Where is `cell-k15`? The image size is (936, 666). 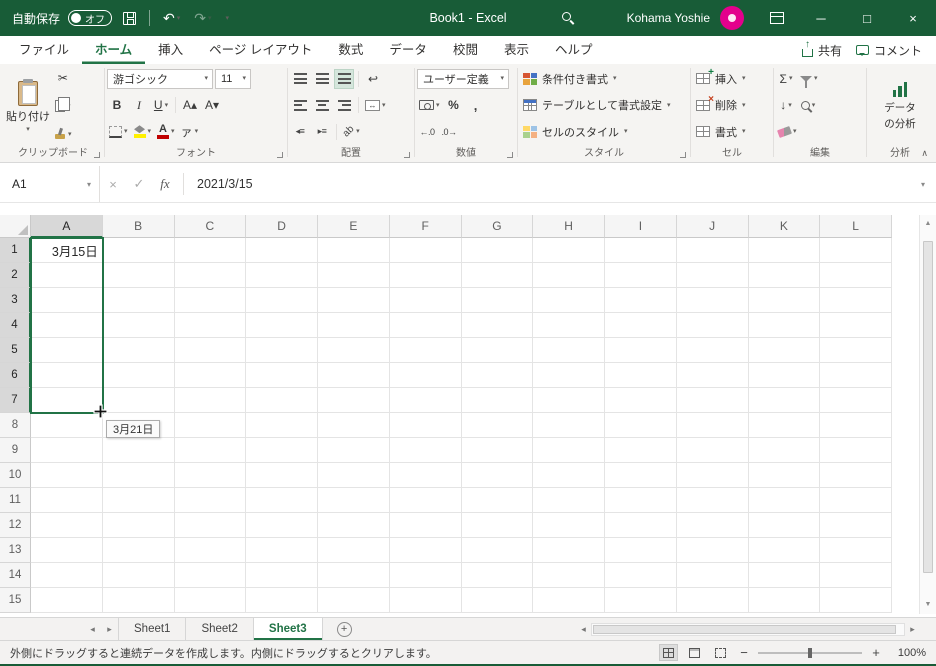
cell-k15 is located at coordinates (784, 600).